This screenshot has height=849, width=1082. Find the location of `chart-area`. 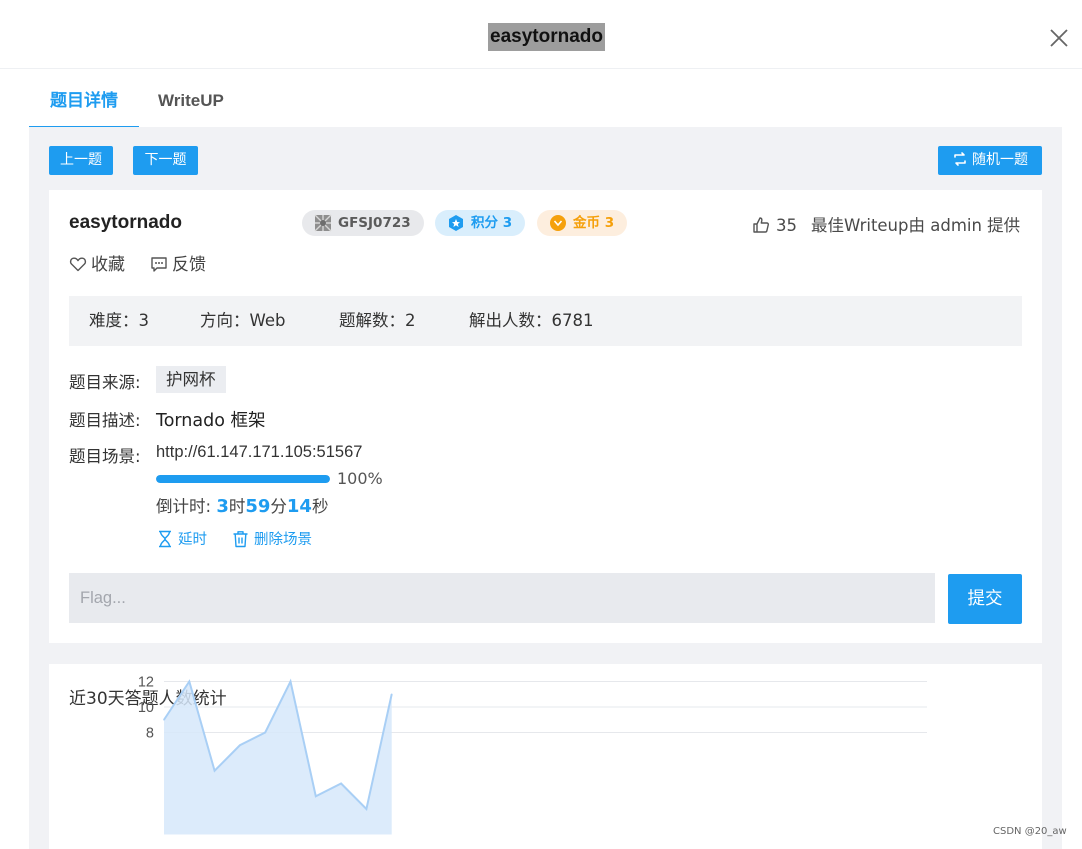

chart-area is located at coordinates (278, 758).